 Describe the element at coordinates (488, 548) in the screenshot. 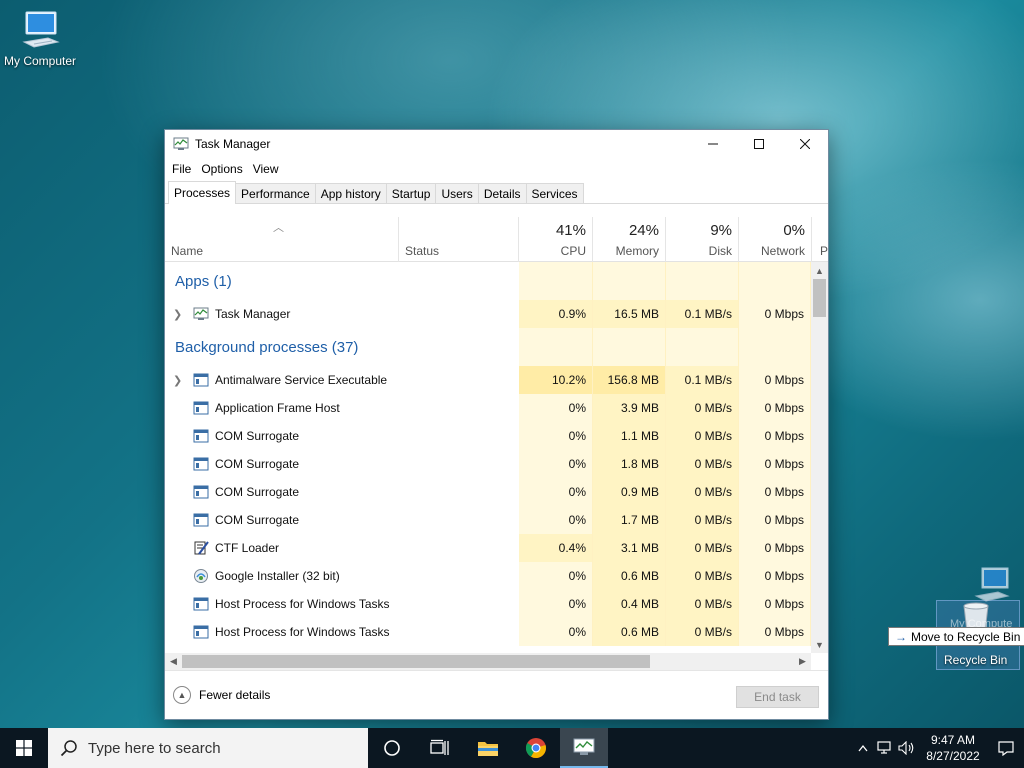

I see `table-row: CTF Loader 0.4% 3.1 MB 0 MB/s 0 Mbps` at that location.